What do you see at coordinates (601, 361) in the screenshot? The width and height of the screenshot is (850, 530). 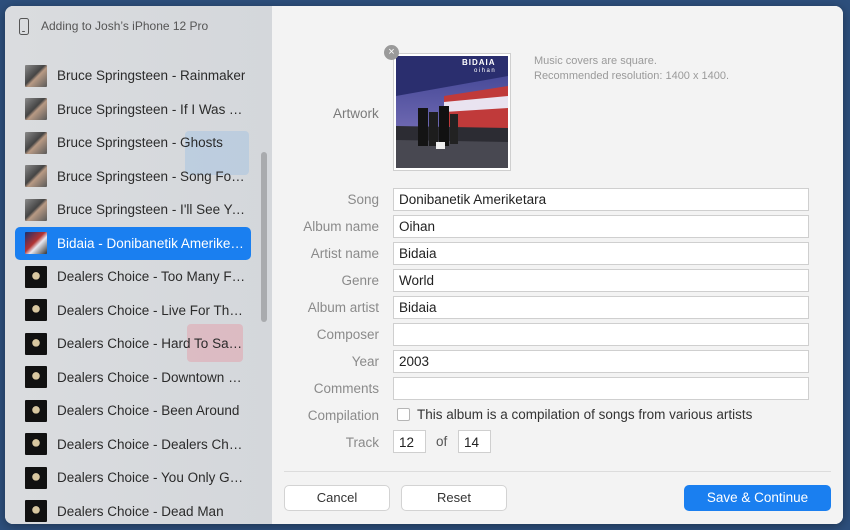 I see `year-field: 2003` at bounding box center [601, 361].